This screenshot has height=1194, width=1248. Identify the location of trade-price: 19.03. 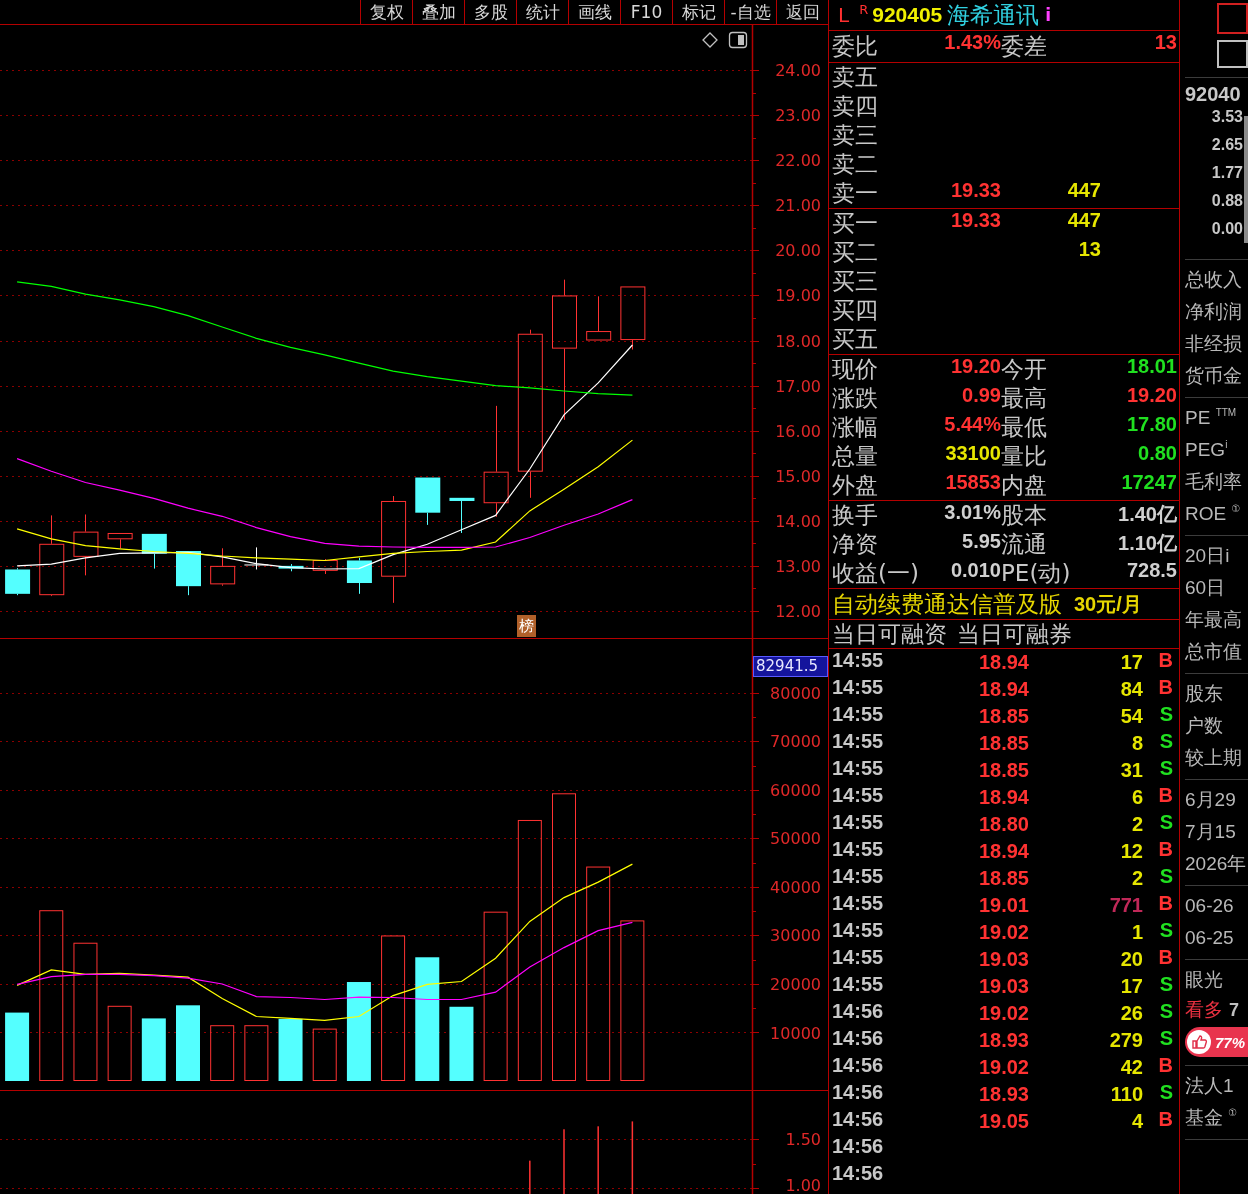
(1003, 959).